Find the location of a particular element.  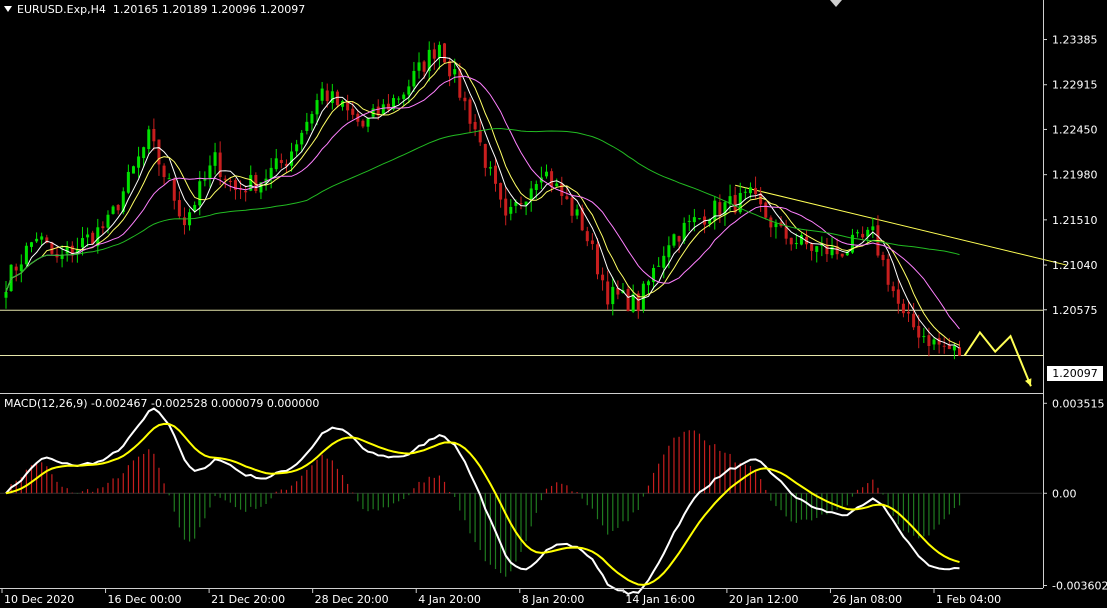

time-tick-label: 1 Feb 04:00 is located at coordinates (968, 599).